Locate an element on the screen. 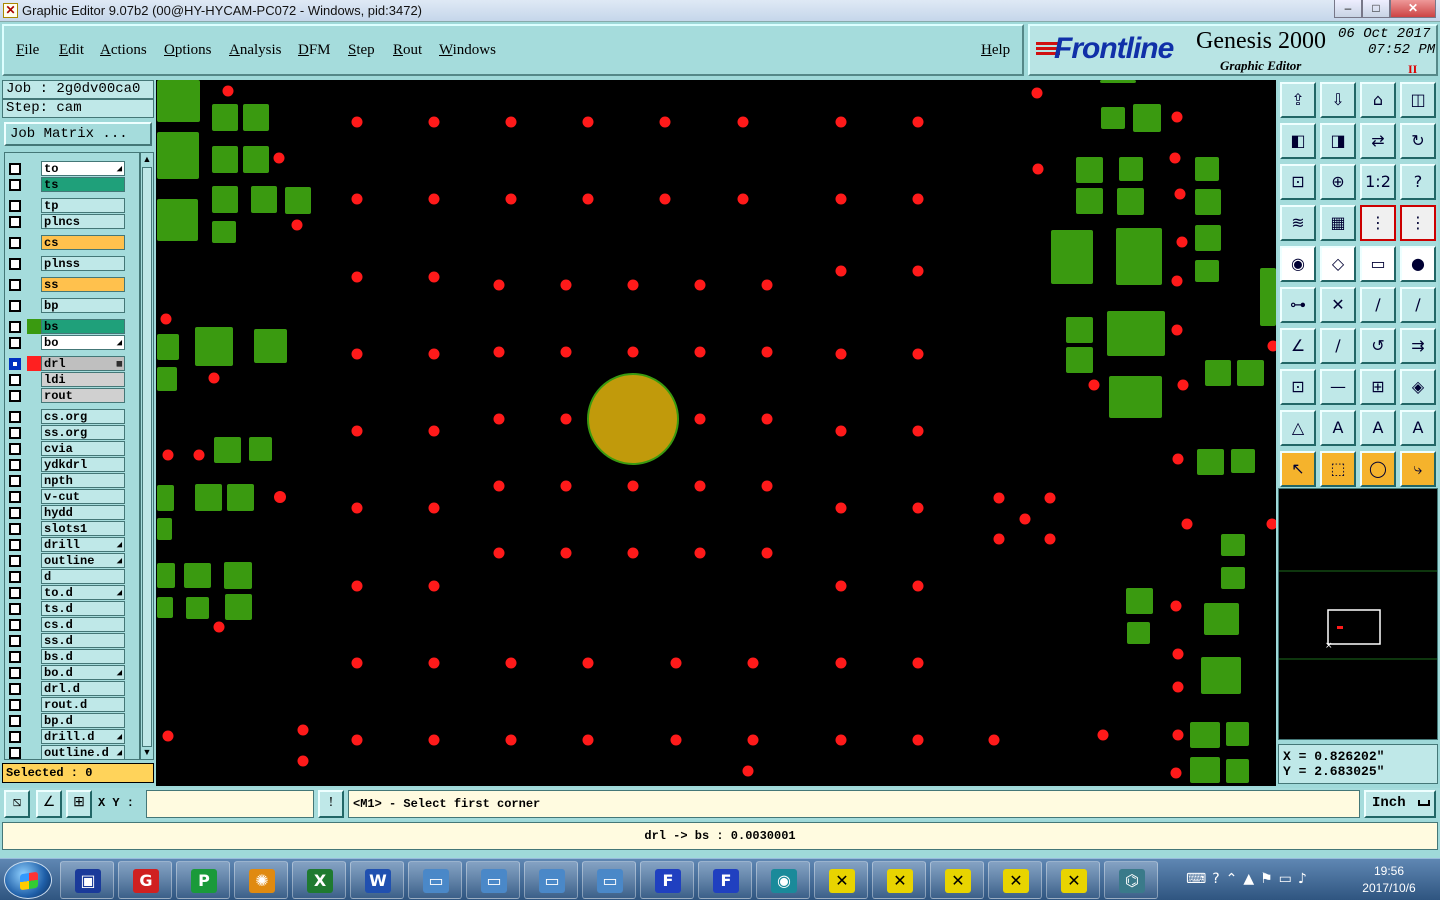 This screenshot has width=1440, height=900. system-tray: ⌨?⌃▲⚑▭♪ is located at coordinates (1249, 879).